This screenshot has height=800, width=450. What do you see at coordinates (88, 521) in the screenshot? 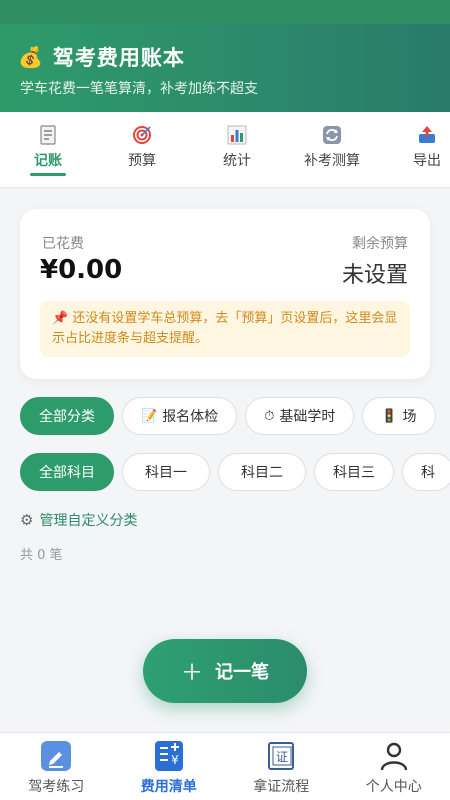
I see `manage-label: 管理自定义分类` at bounding box center [88, 521].